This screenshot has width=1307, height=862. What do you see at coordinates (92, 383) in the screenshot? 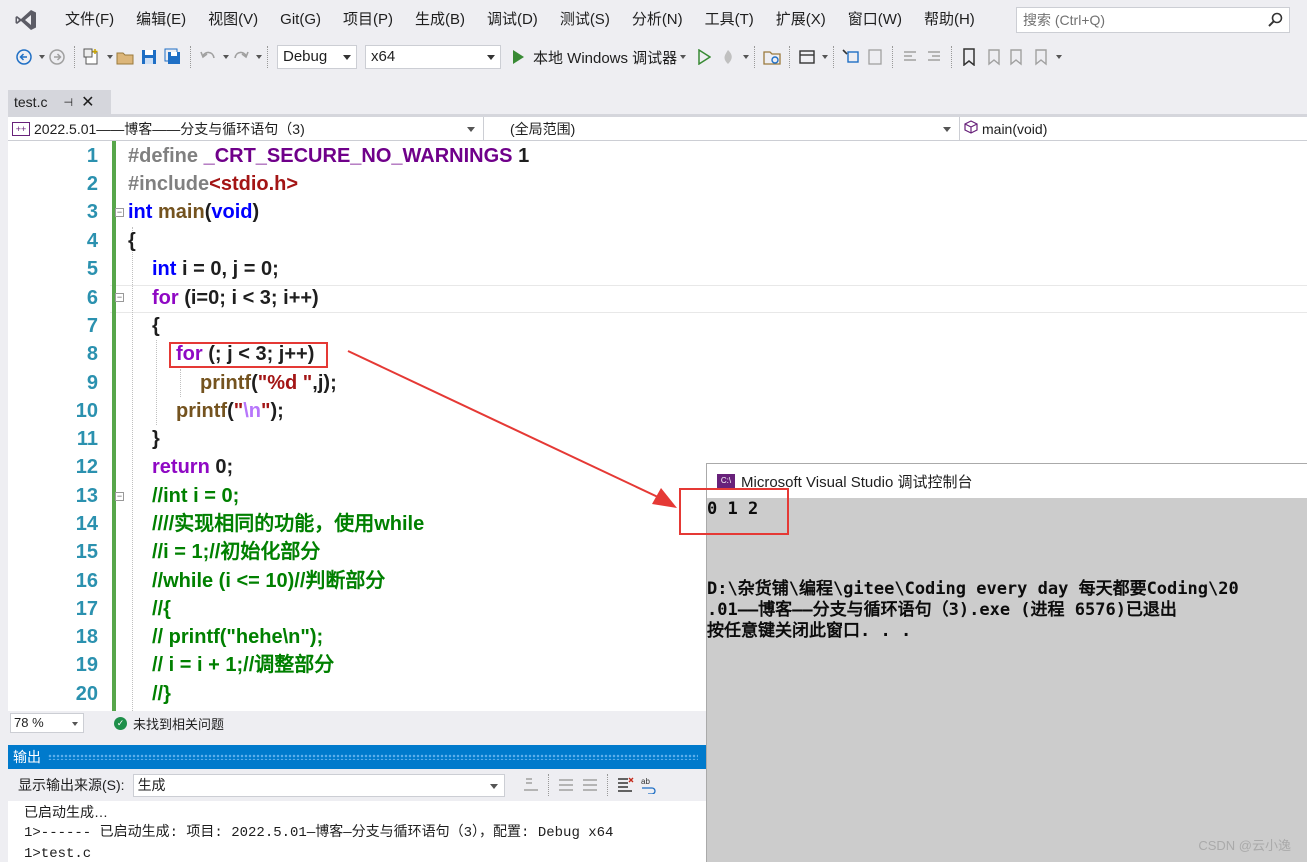
I see `line-number: 9` at bounding box center [92, 383].